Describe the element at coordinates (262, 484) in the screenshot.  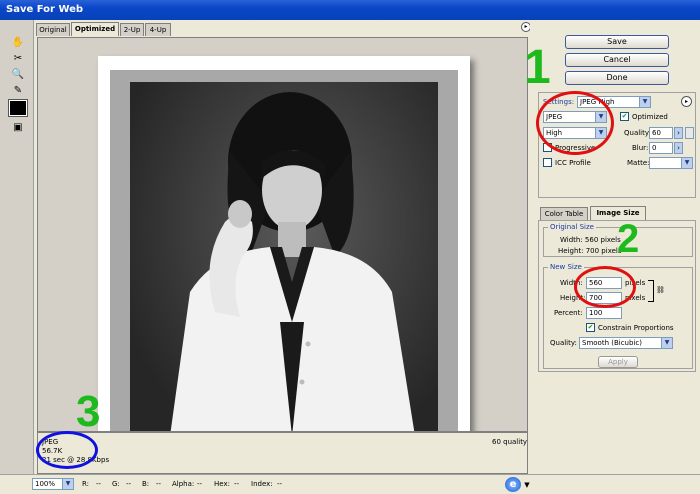
I see `status-index-label: Index:` at that location.